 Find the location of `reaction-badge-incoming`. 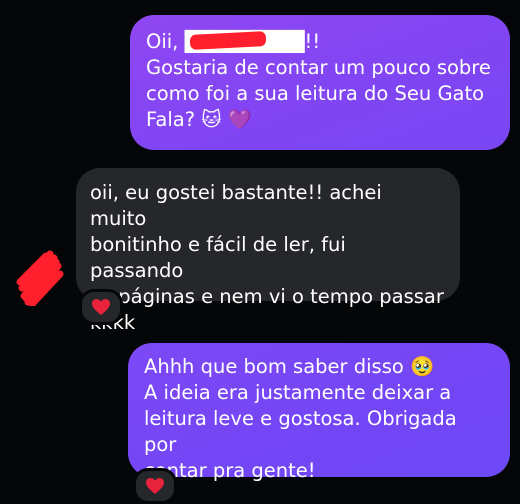

reaction-badge-incoming is located at coordinates (101, 307).